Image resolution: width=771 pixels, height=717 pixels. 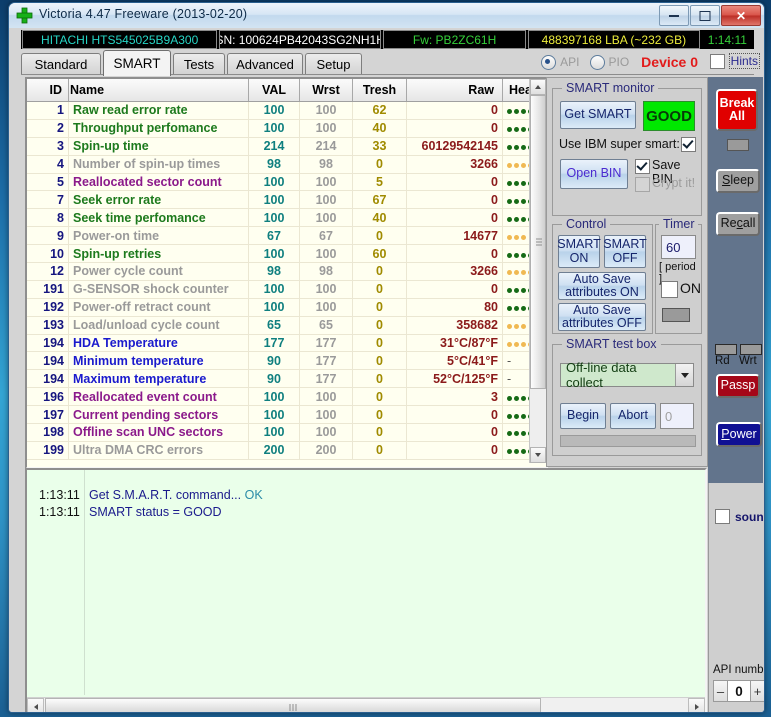 What do you see at coordinates (137, 63) in the screenshot?
I see `tab-smart: SMART` at bounding box center [137, 63].